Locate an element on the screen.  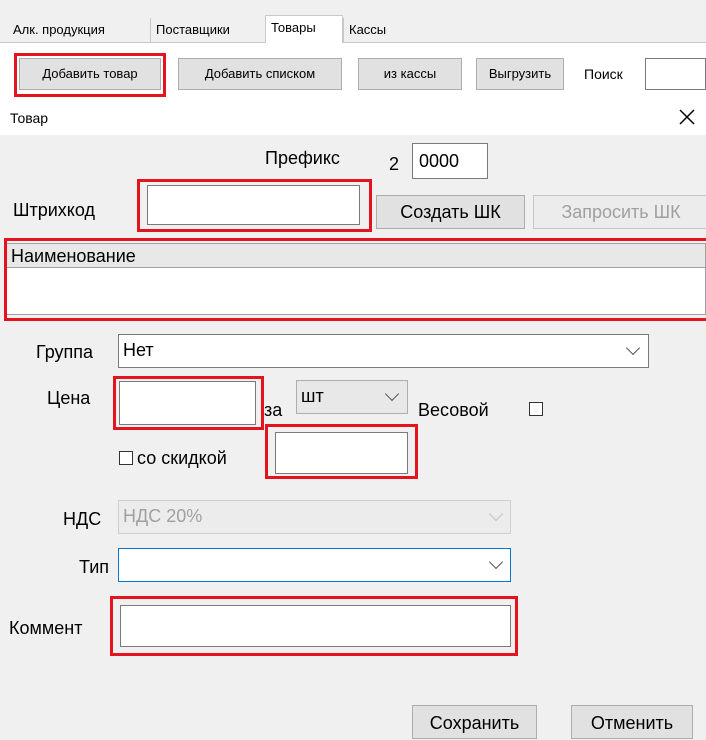
from-register-button: из кассы is located at coordinates (410, 74).